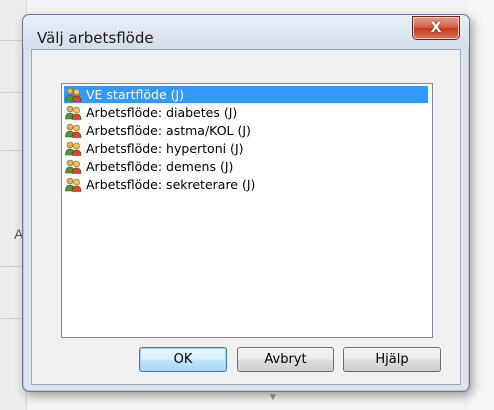 This screenshot has width=494, height=410. What do you see at coordinates (168, 130) in the screenshot?
I see `workflow-item-label: Arbetsflöde: astma/KOL (J)` at bounding box center [168, 130].